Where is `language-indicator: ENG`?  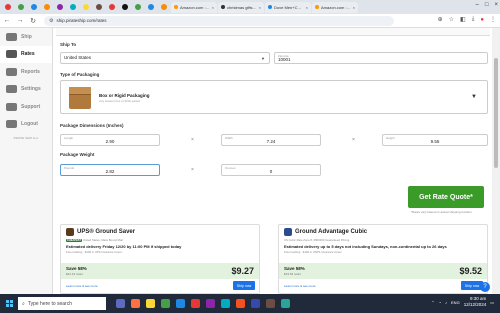 language-indicator: ENG is located at coordinates (455, 302).